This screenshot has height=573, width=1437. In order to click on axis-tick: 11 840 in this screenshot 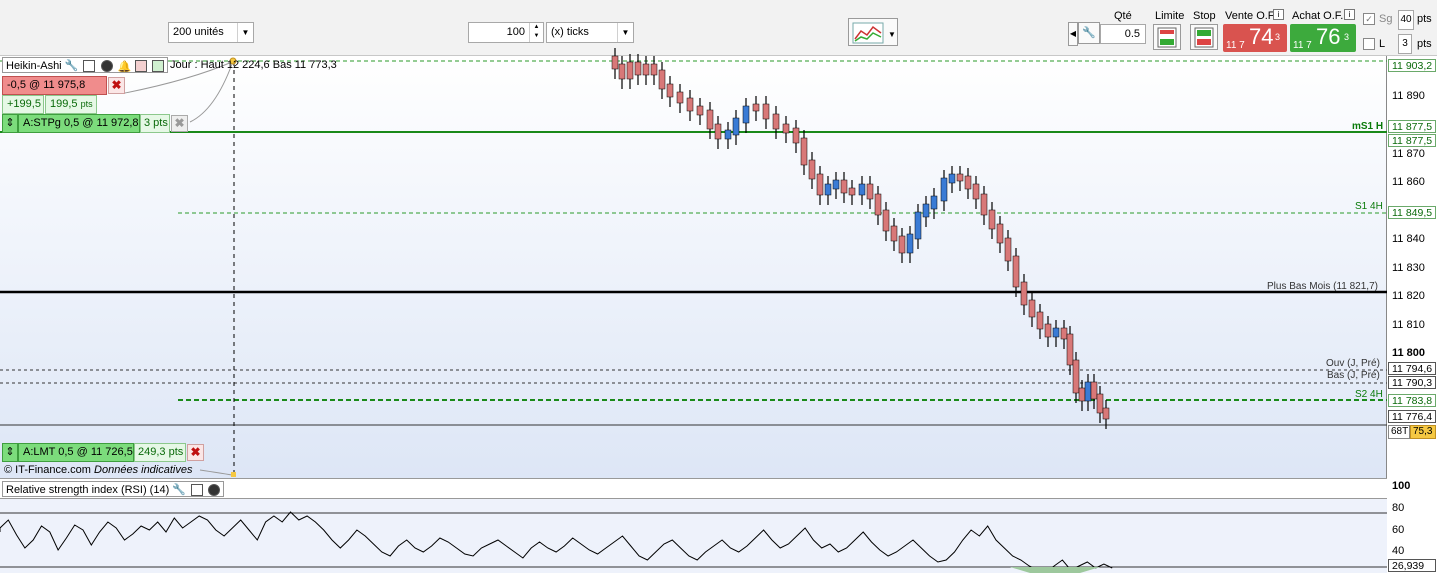, I will do `click(1408, 239)`.